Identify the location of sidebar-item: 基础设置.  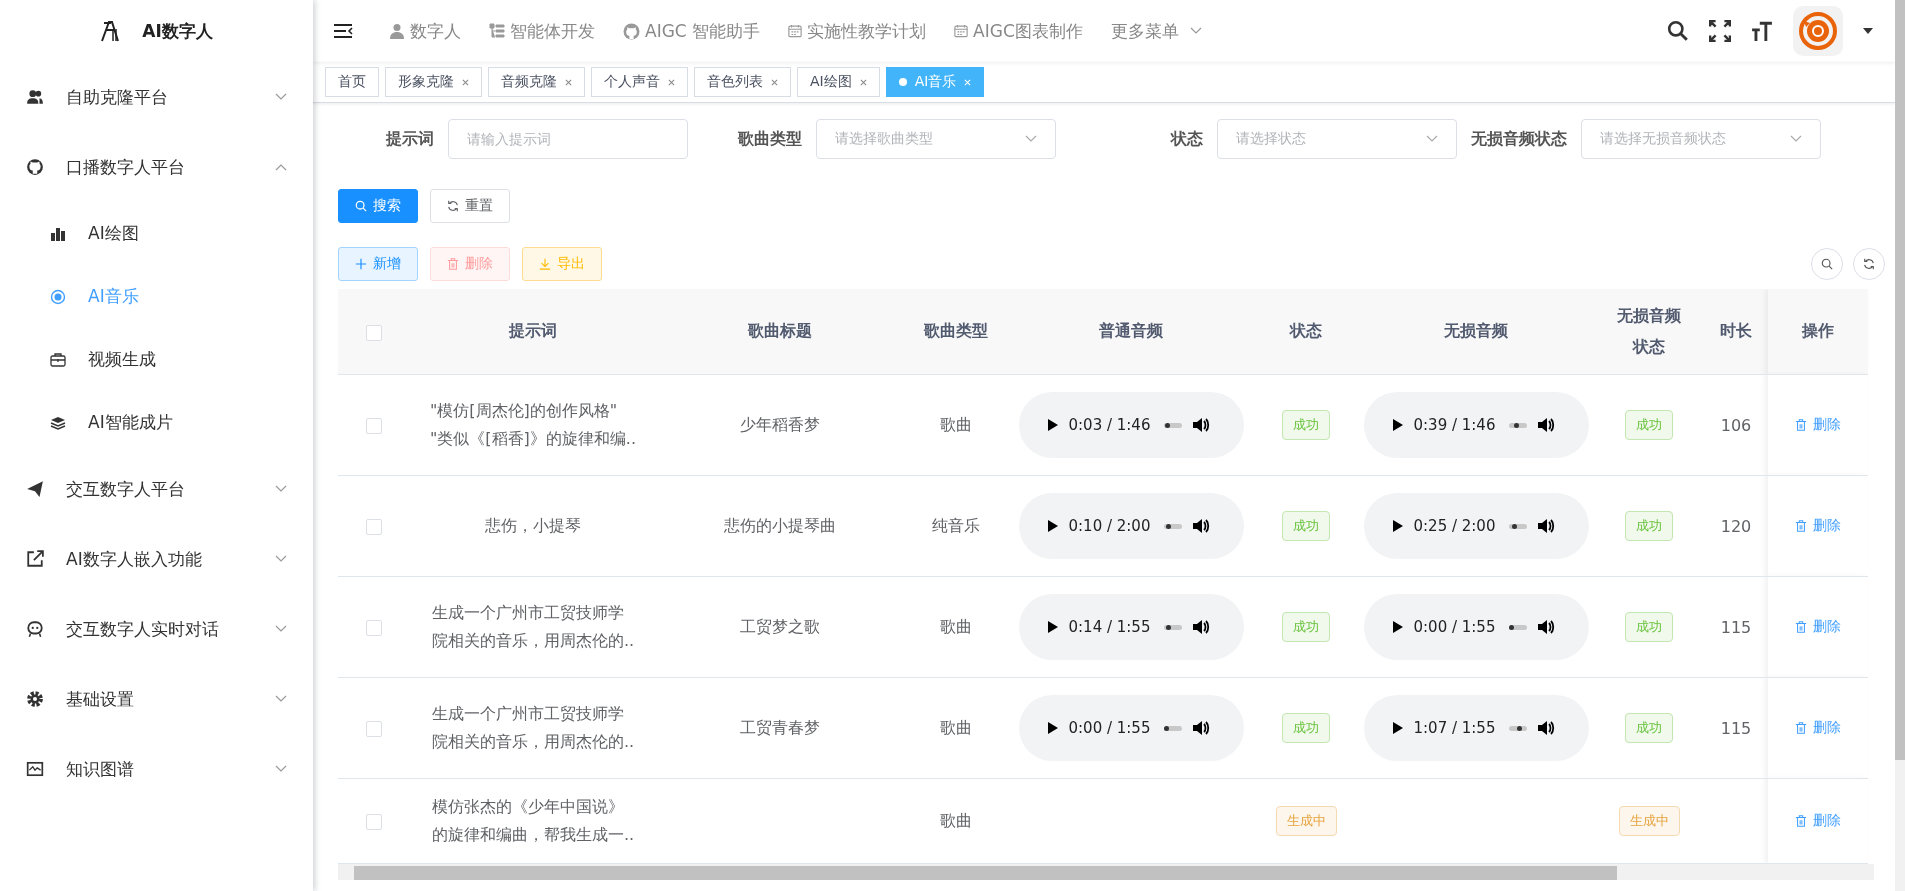
(156, 699).